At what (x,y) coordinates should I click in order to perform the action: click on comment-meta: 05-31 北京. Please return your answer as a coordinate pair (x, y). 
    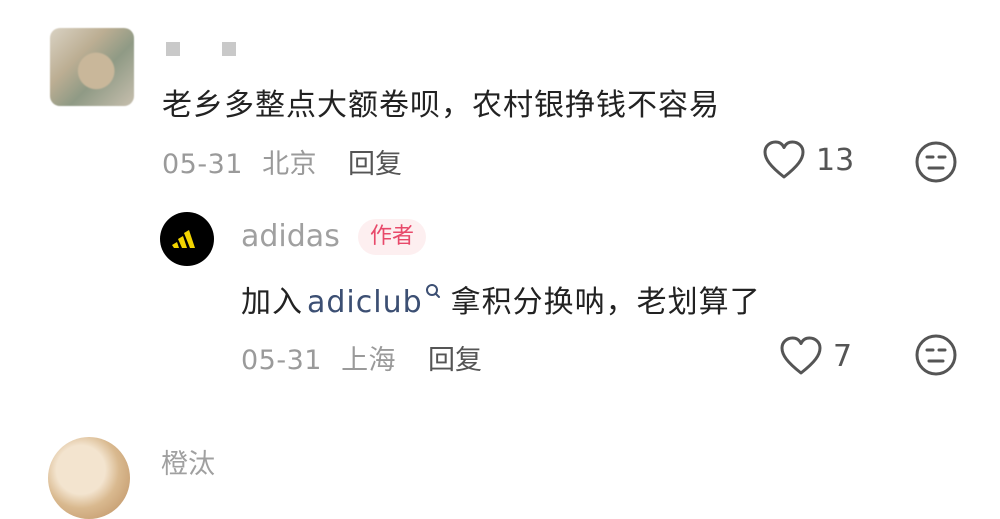
    Looking at the image, I should click on (239, 161).